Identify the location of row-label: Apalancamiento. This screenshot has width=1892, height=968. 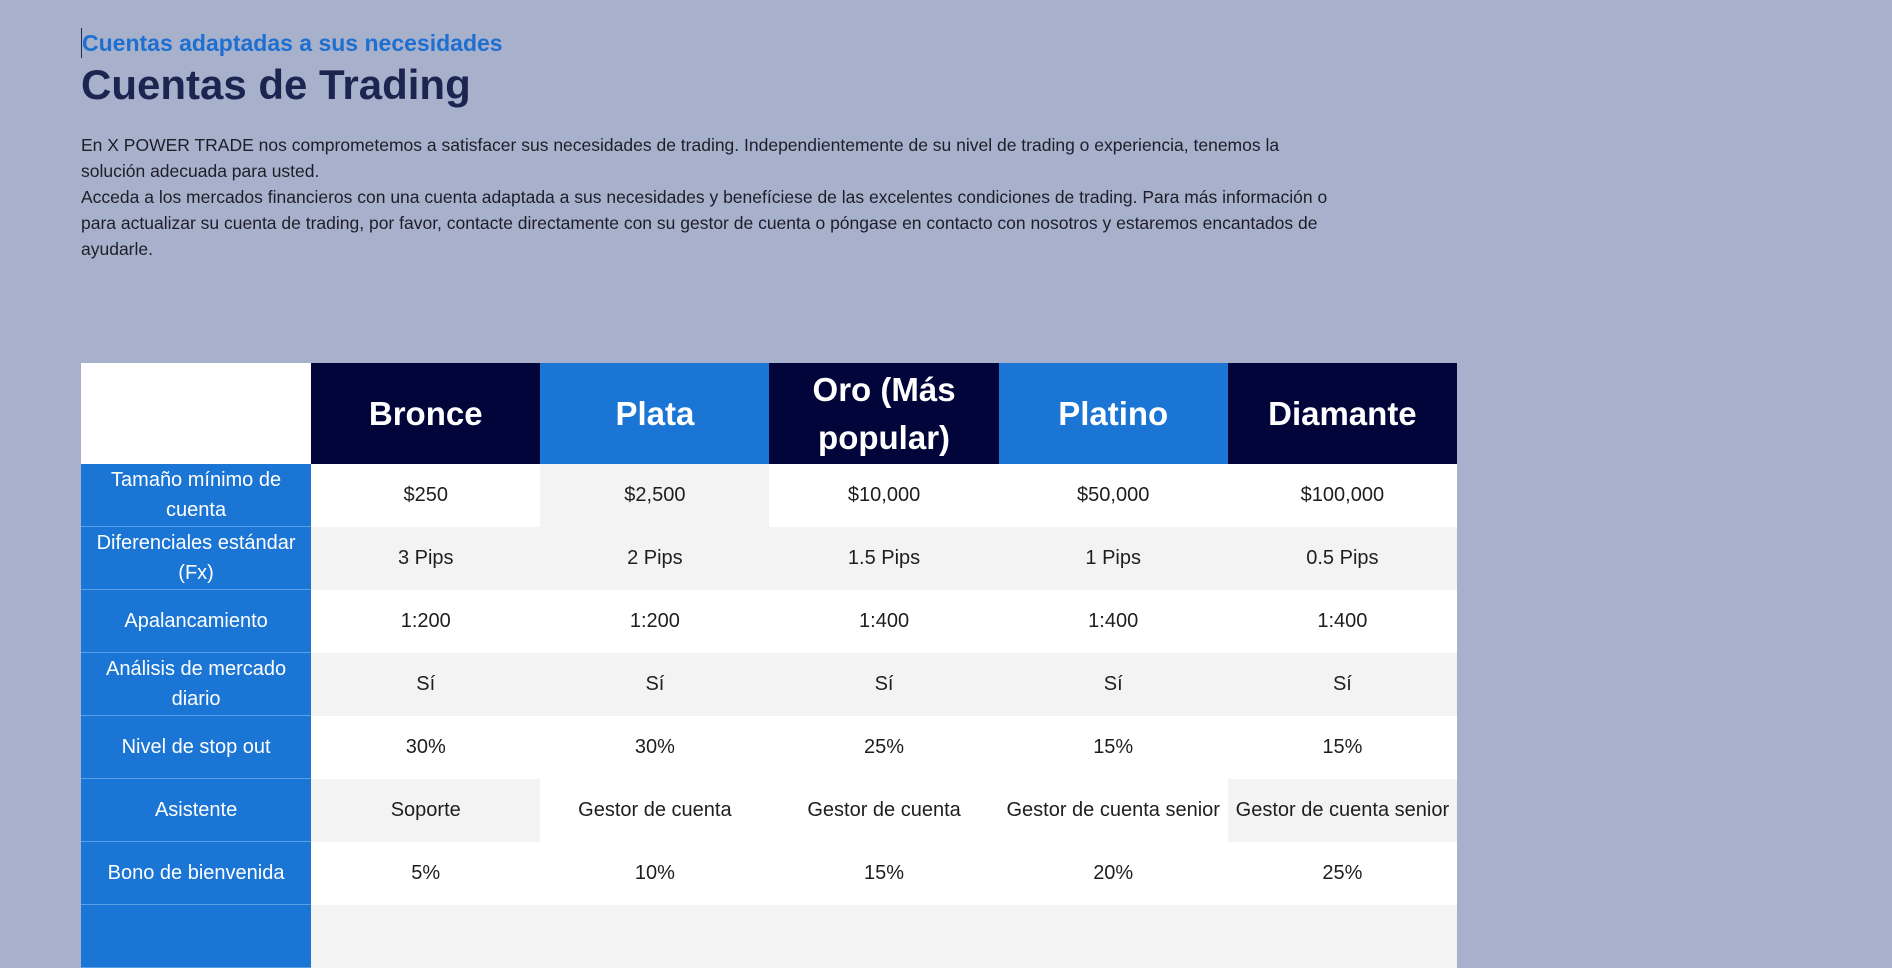
(196, 621).